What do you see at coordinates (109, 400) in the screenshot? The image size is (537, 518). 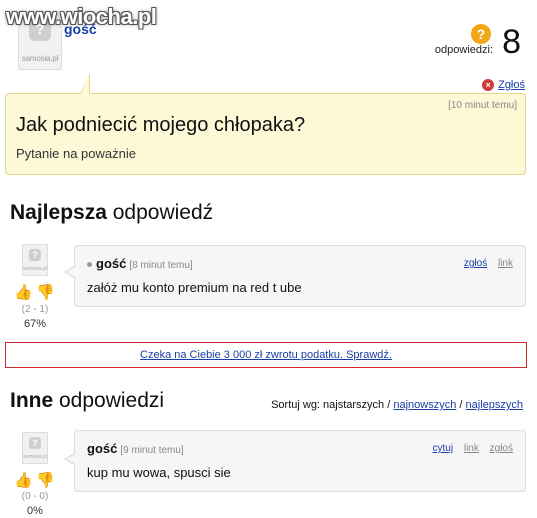 I see `other-heading-rest: odpowiedzi` at bounding box center [109, 400].